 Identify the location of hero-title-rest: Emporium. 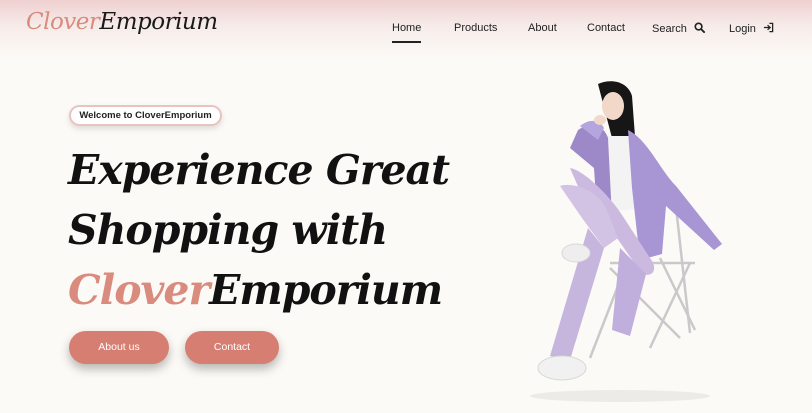
(326, 290).